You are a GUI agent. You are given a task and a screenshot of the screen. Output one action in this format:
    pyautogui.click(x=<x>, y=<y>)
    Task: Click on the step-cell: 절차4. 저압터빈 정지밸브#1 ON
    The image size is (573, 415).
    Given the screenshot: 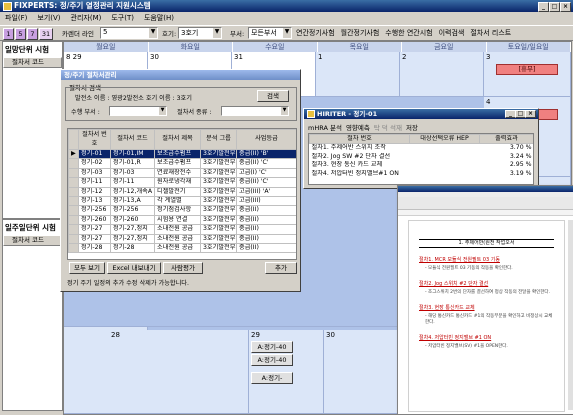 What is the action you would take?
    pyautogui.click(x=355, y=173)
    